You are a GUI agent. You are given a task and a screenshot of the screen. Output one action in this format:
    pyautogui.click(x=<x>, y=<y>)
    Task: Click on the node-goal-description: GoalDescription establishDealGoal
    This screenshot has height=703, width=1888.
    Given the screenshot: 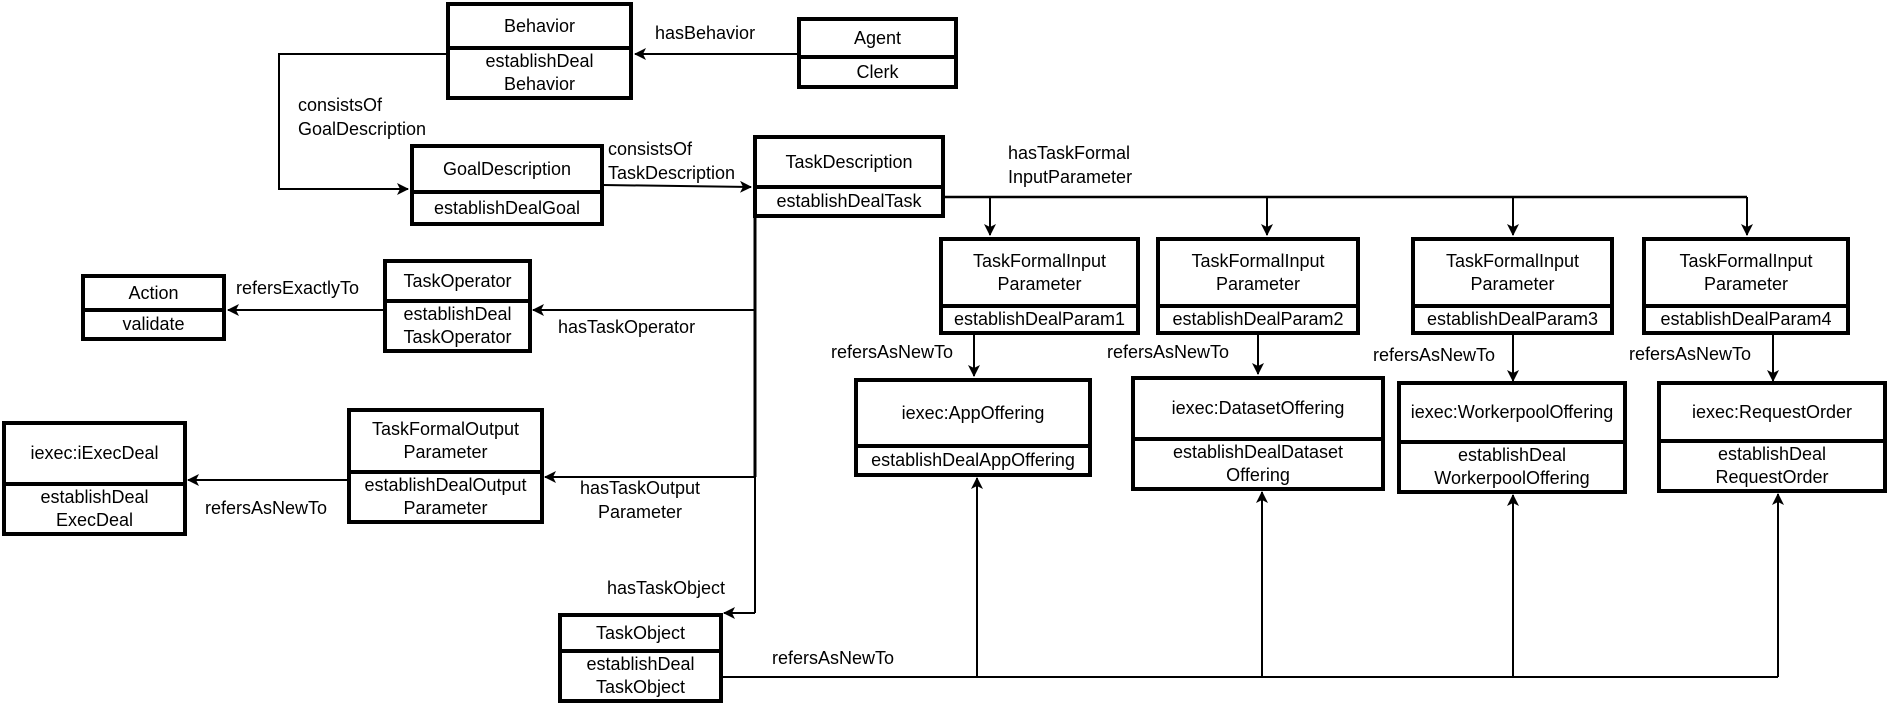 What is the action you would take?
    pyautogui.click(x=507, y=185)
    